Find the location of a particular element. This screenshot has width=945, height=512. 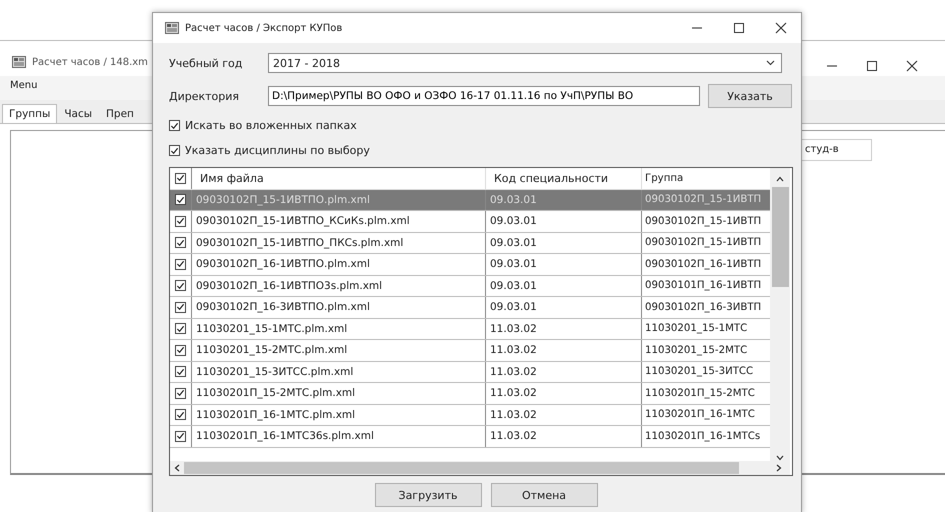

column-header: Код специальности is located at coordinates (564, 178).